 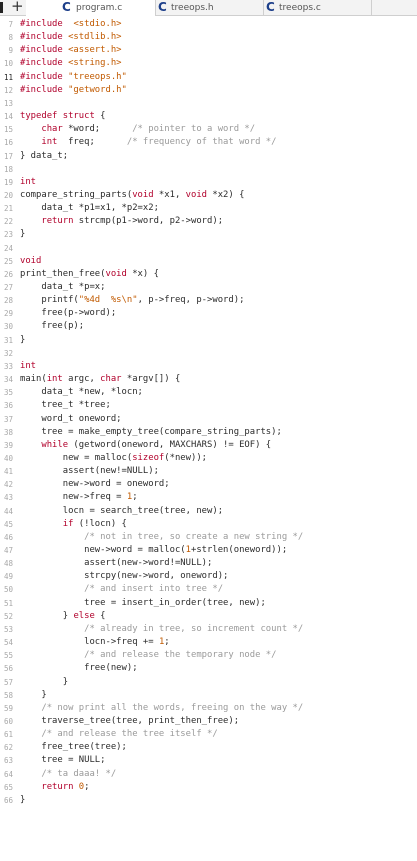 What do you see at coordinates (210, 8) in the screenshot?
I see `tab-treeops-h: C treeops.h` at bounding box center [210, 8].